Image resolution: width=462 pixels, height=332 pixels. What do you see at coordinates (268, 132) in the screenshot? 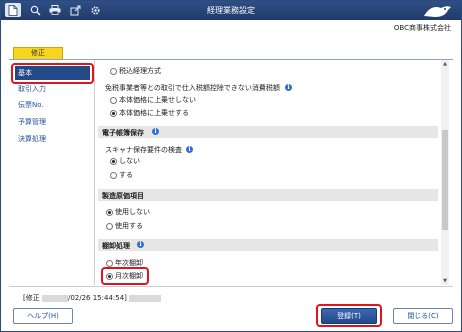
I see `section-header-denshi: 電子帳簿保存 i` at bounding box center [268, 132].